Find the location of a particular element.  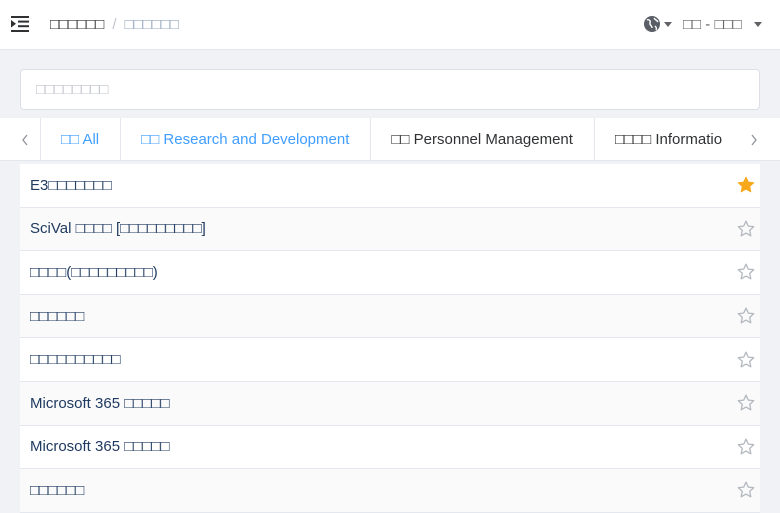

user-name: □□ - □□□ is located at coordinates (712, 24).